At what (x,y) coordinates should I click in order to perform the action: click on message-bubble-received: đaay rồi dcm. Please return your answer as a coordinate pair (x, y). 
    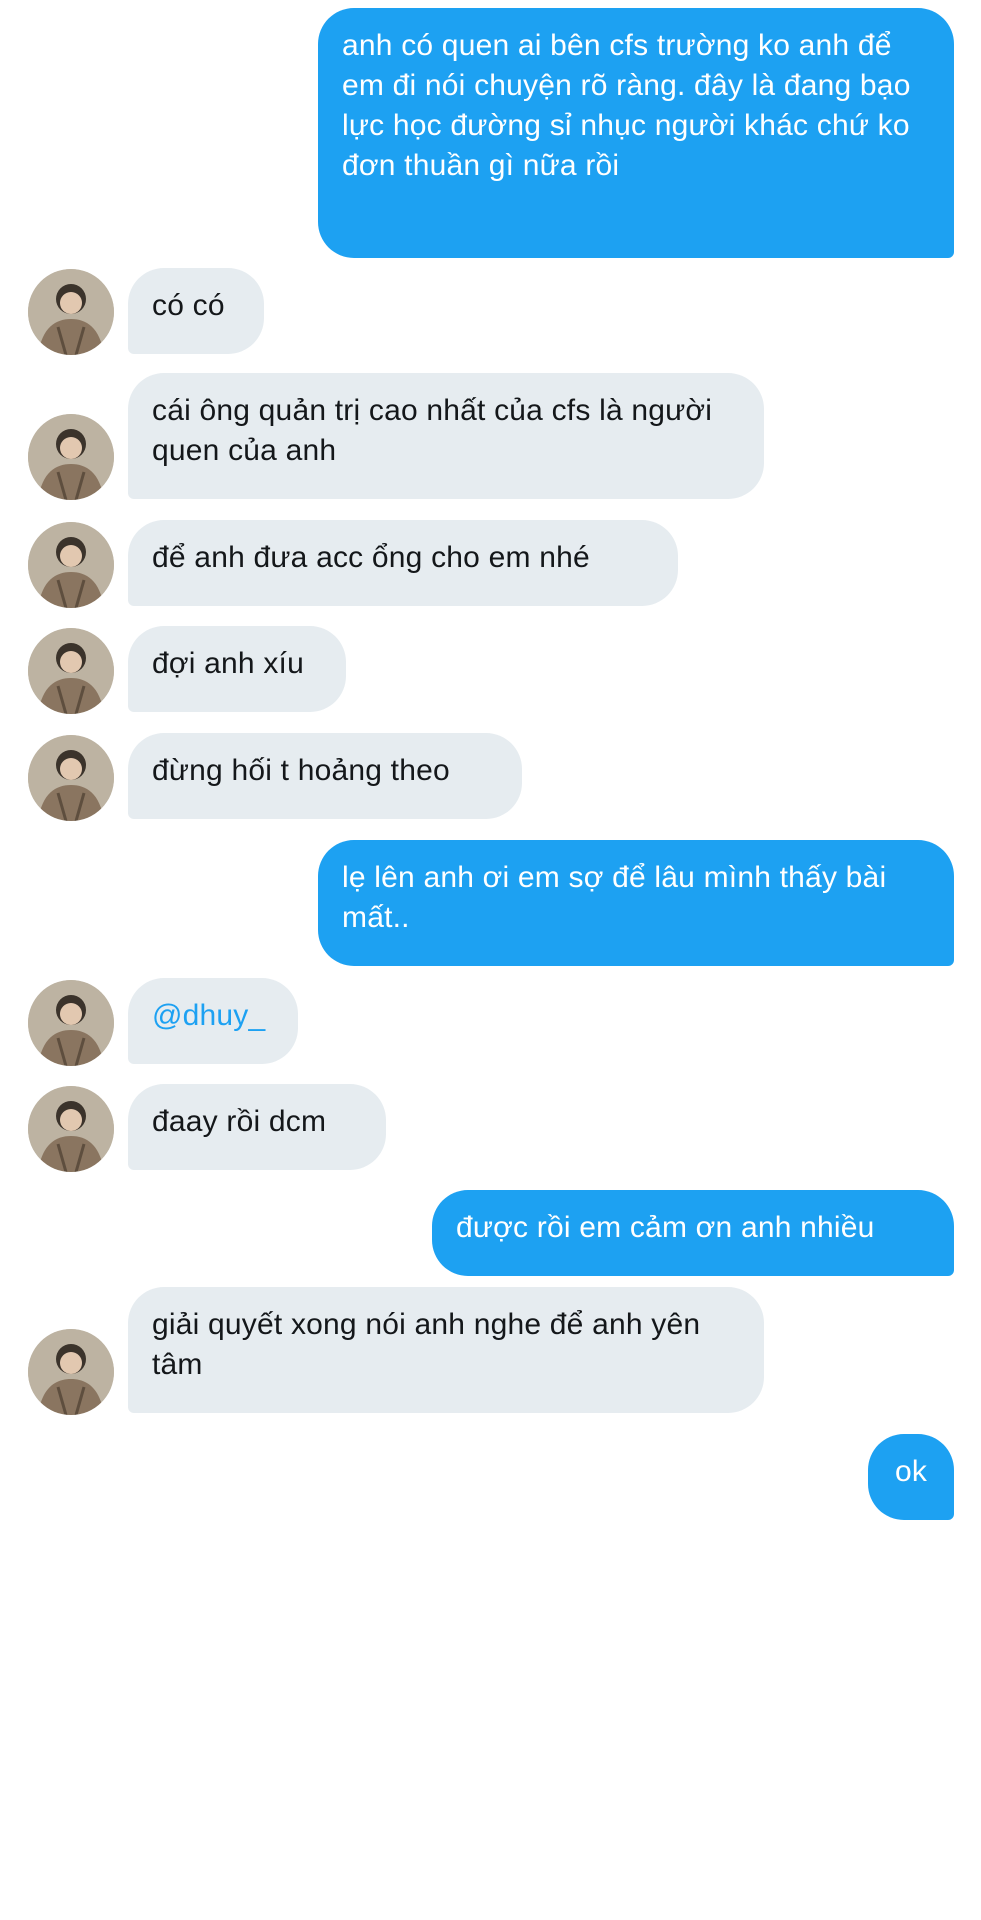
    Looking at the image, I should click on (257, 1127).